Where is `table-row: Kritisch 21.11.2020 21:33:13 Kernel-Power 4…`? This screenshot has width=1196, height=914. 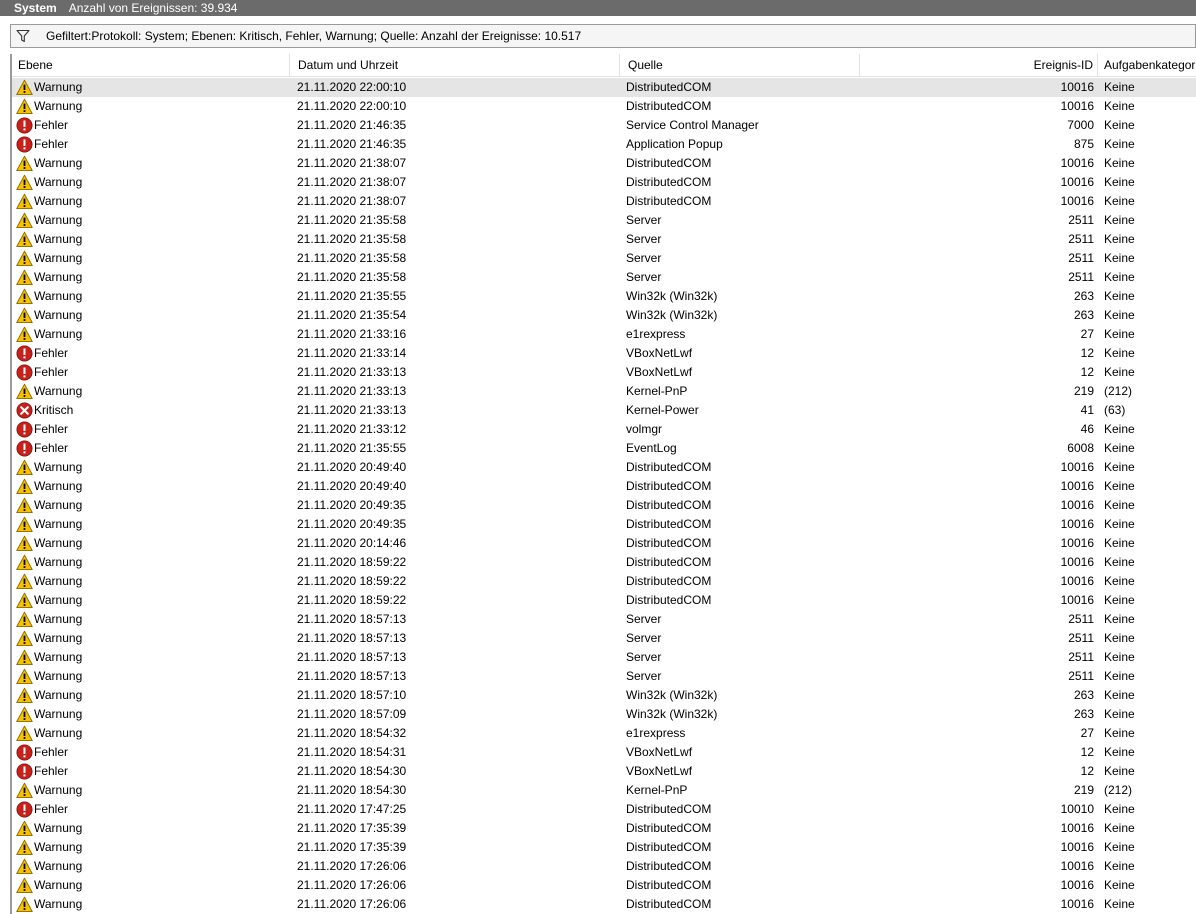
table-row: Kritisch 21.11.2020 21:33:13 Kernel-Power 4… is located at coordinates (604, 410).